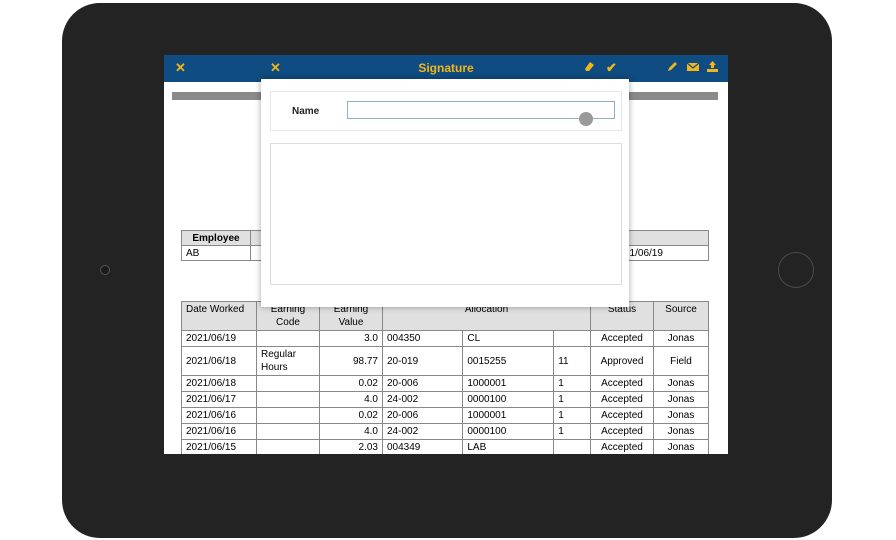 This screenshot has height=540, width=896. I want to click on cell-a3: 11, so click(572, 361).